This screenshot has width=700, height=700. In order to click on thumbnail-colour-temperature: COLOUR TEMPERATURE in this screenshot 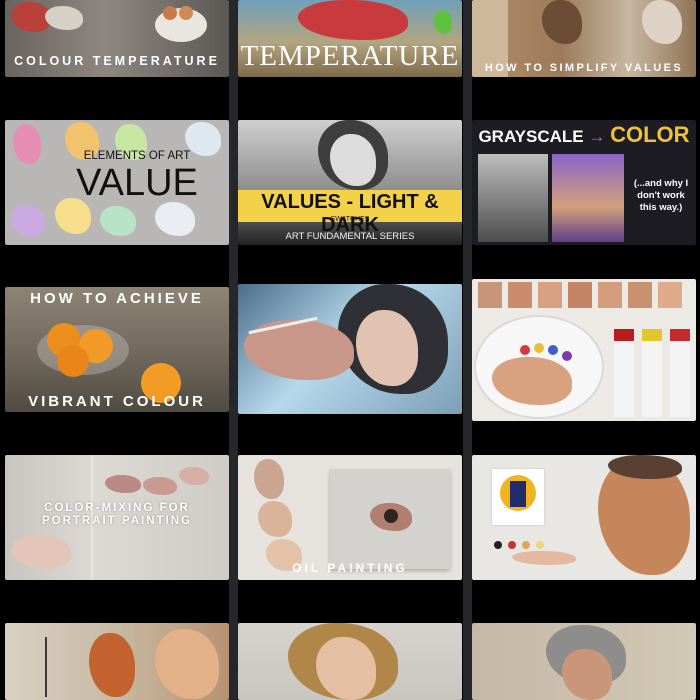, I will do `click(117, 38)`.